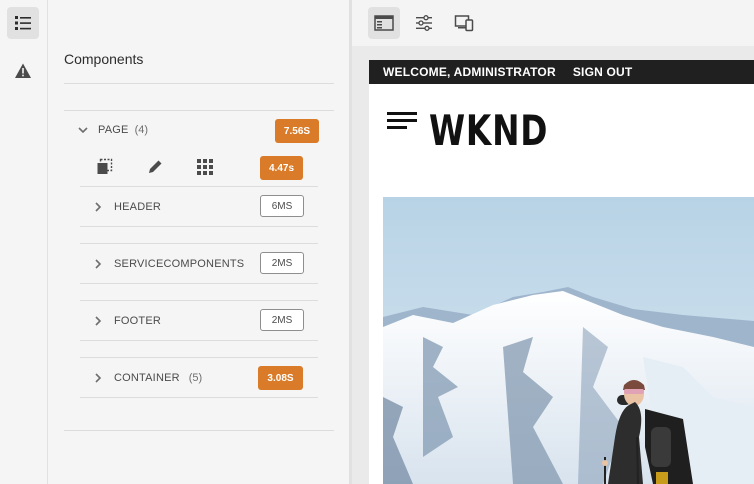 The height and width of the screenshot is (484, 754). What do you see at coordinates (561, 140) in the screenshot?
I see `site-header: WKND` at bounding box center [561, 140].